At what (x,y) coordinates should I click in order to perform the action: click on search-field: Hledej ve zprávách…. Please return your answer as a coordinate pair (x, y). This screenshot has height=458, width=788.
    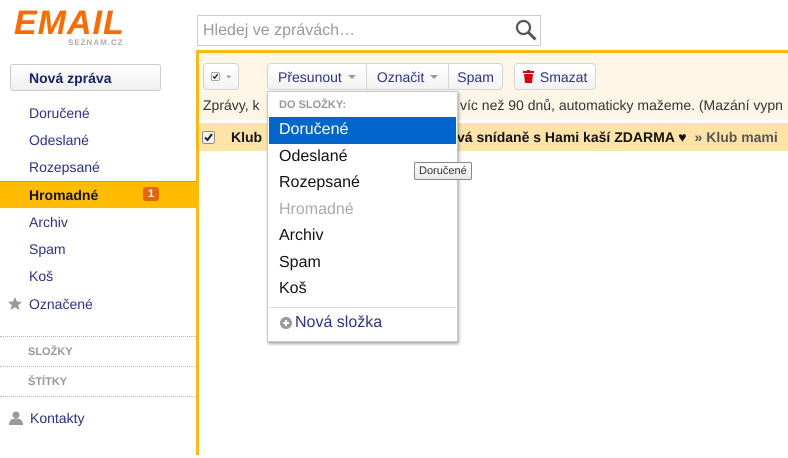
    Looking at the image, I should click on (369, 30).